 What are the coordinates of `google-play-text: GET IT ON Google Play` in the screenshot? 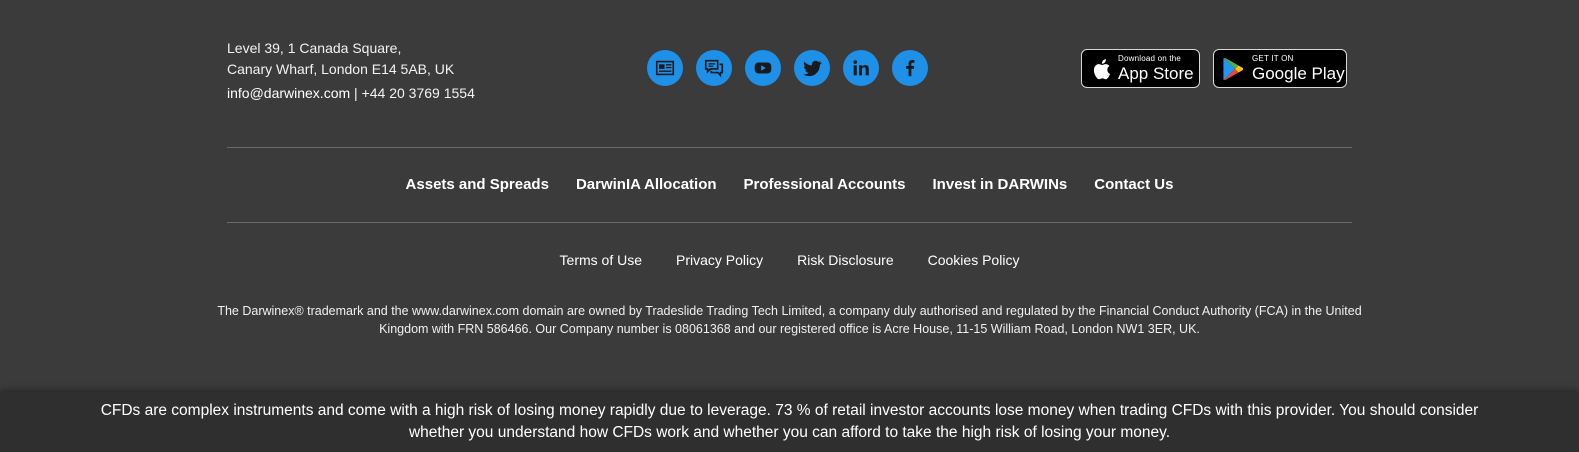 It's located at (1298, 68).